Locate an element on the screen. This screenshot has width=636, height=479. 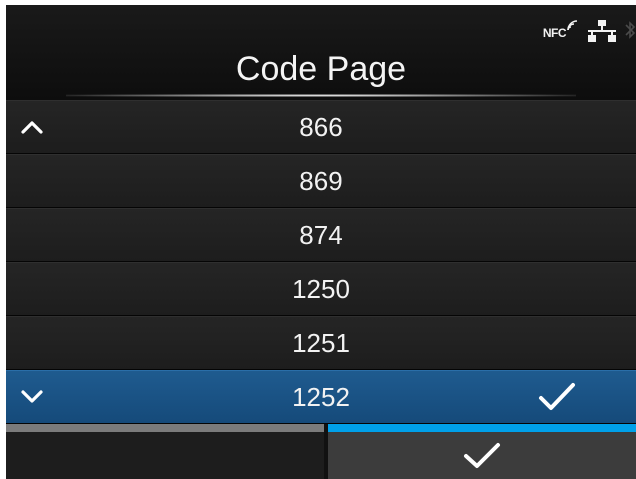
bottom-bar is located at coordinates (321, 451).